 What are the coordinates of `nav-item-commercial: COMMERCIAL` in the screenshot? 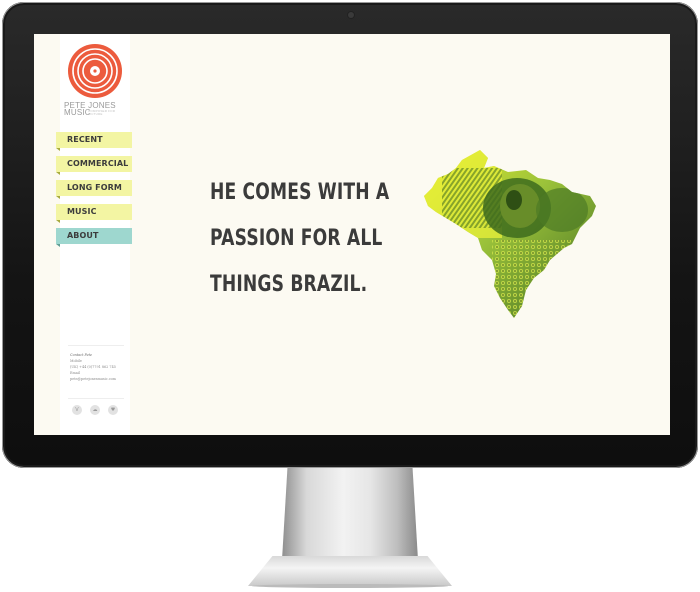 It's located at (94, 165).